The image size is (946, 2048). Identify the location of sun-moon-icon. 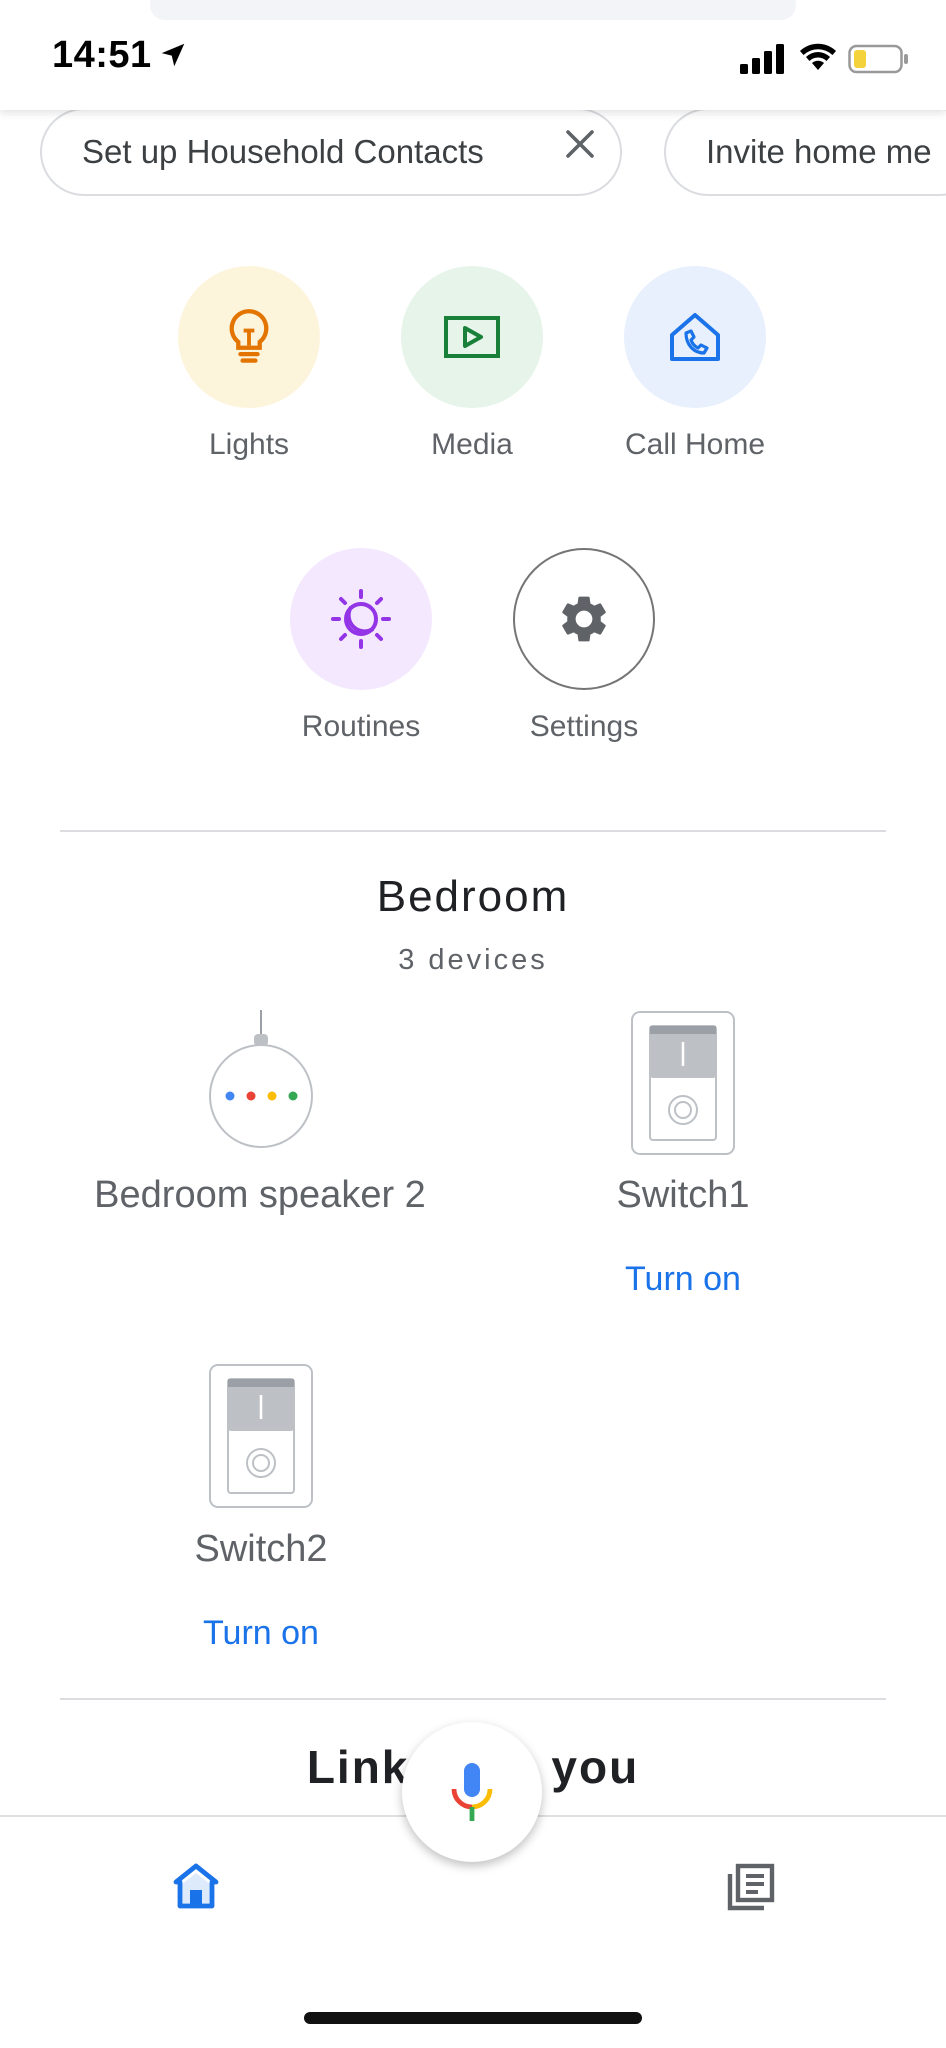
(361, 619).